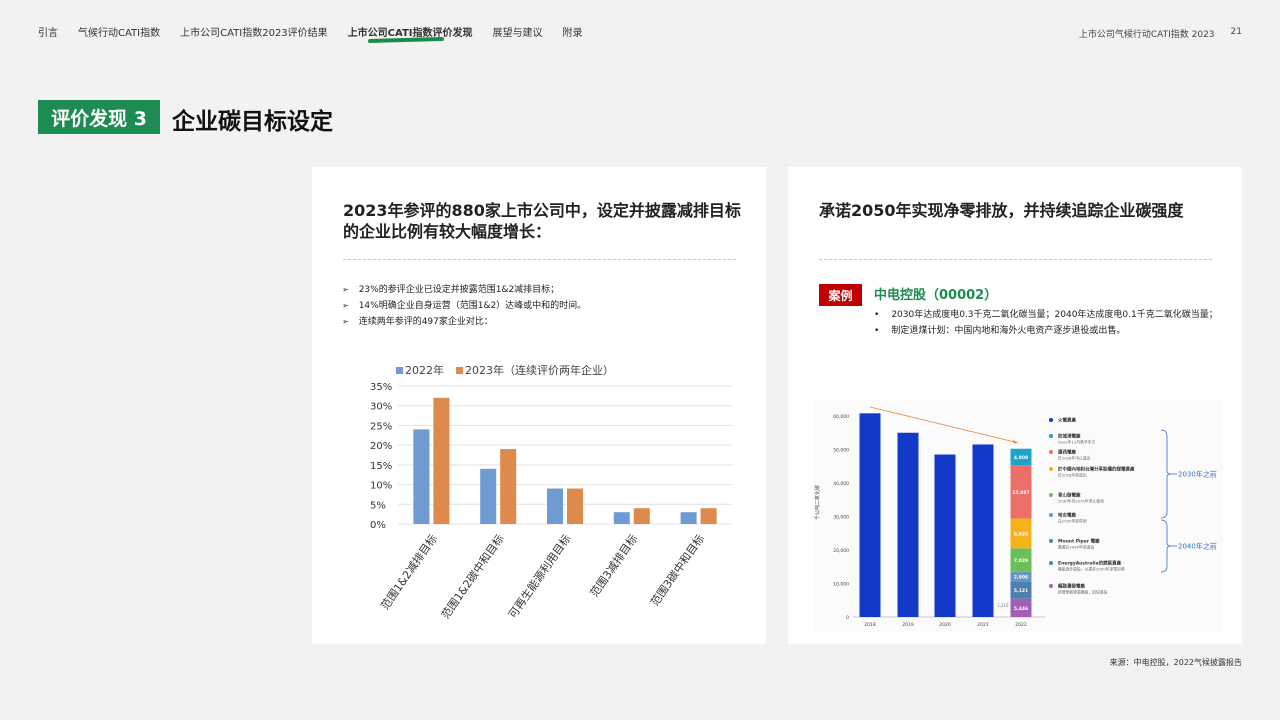 The height and width of the screenshot is (720, 1280). Describe the element at coordinates (1146, 35) in the screenshot. I see `report-title: 上市公司气候行动CATI指数 2023` at that location.